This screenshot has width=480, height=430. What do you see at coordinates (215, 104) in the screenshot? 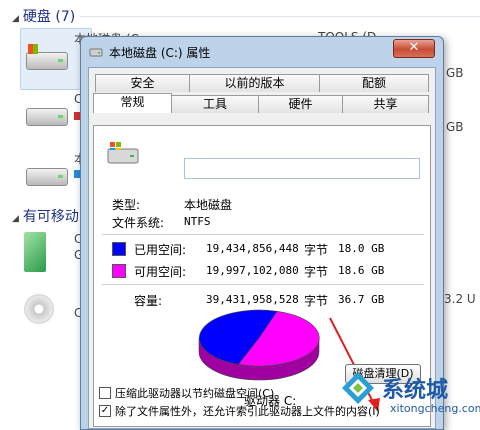
I see `tab-tools: 工具` at bounding box center [215, 104].